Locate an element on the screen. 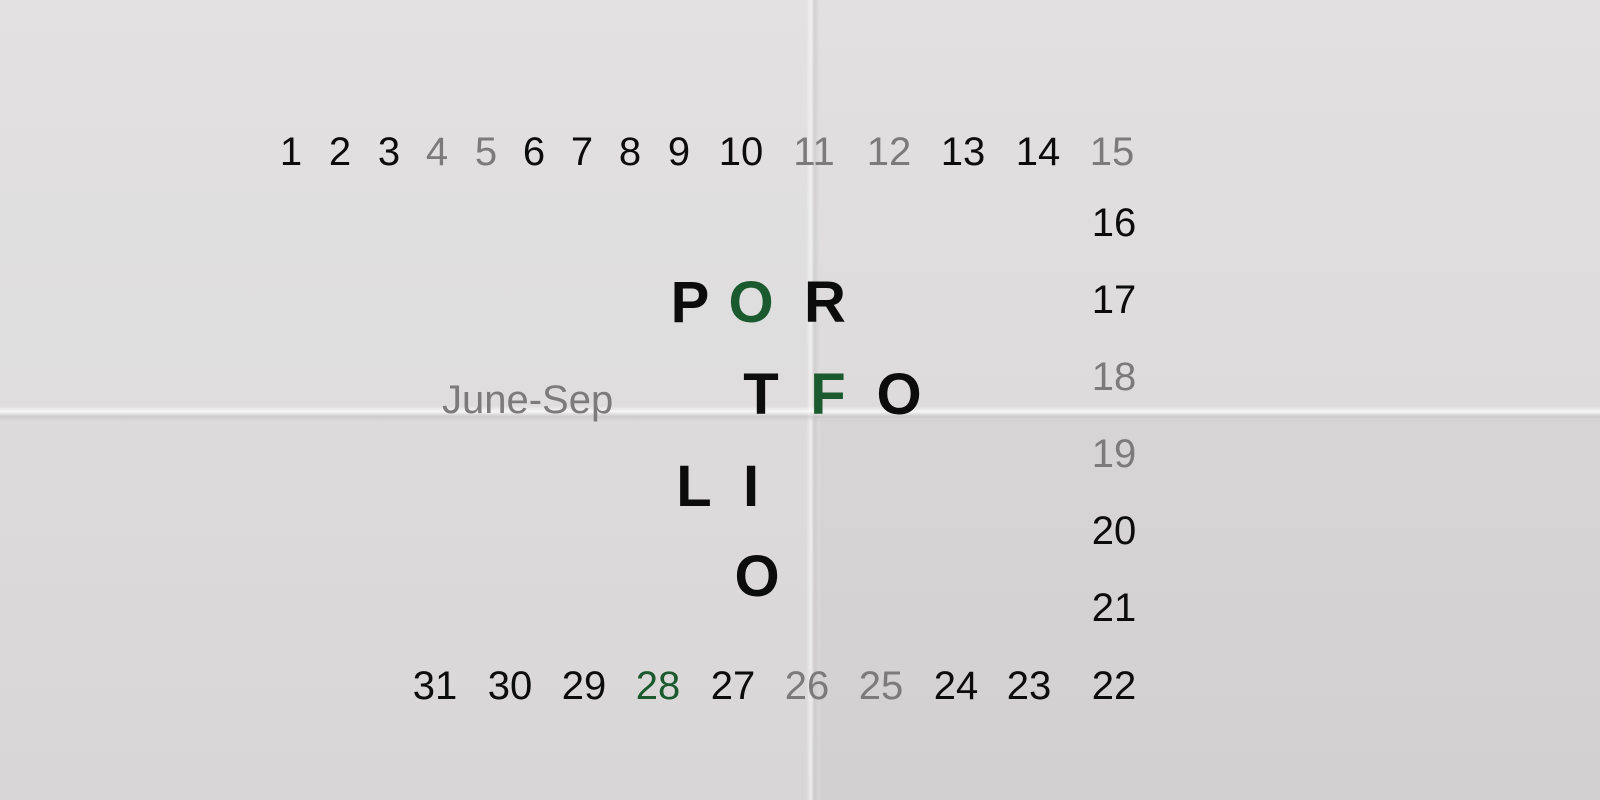  title-letter: T is located at coordinates (761, 394).